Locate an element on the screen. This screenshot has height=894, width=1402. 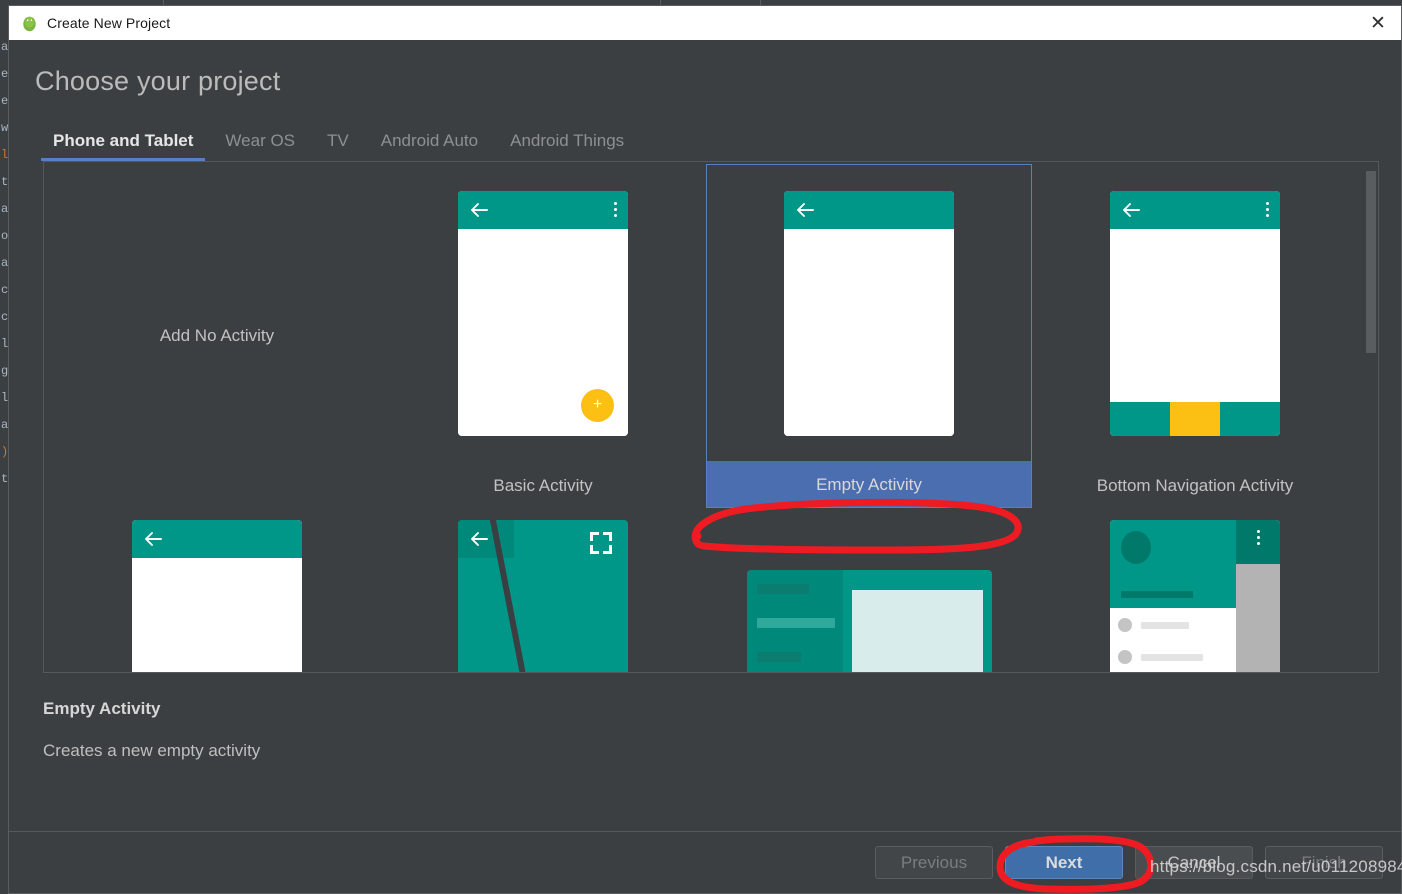
drawer-pane is located at coordinates (1173, 596).